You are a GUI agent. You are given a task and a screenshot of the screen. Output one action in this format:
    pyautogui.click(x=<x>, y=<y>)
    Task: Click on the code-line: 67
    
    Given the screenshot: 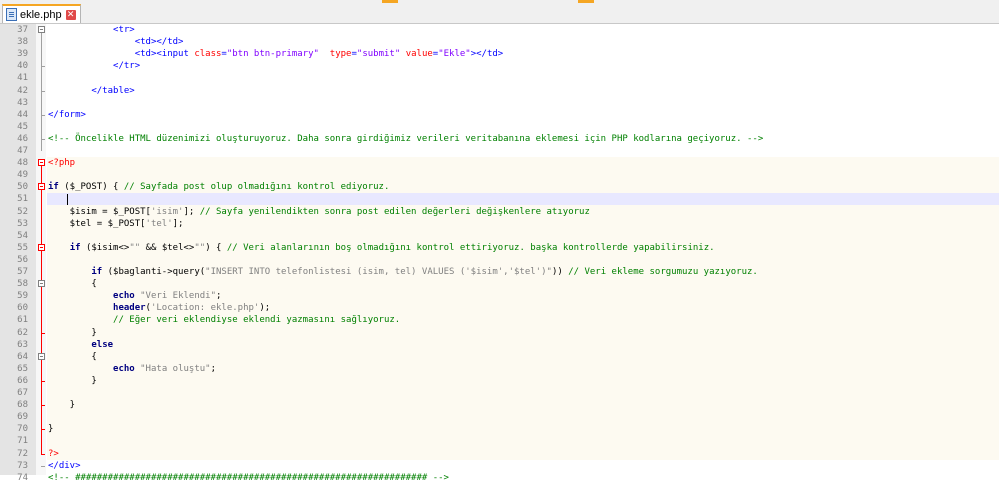 What is the action you would take?
    pyautogui.click(x=499, y=393)
    